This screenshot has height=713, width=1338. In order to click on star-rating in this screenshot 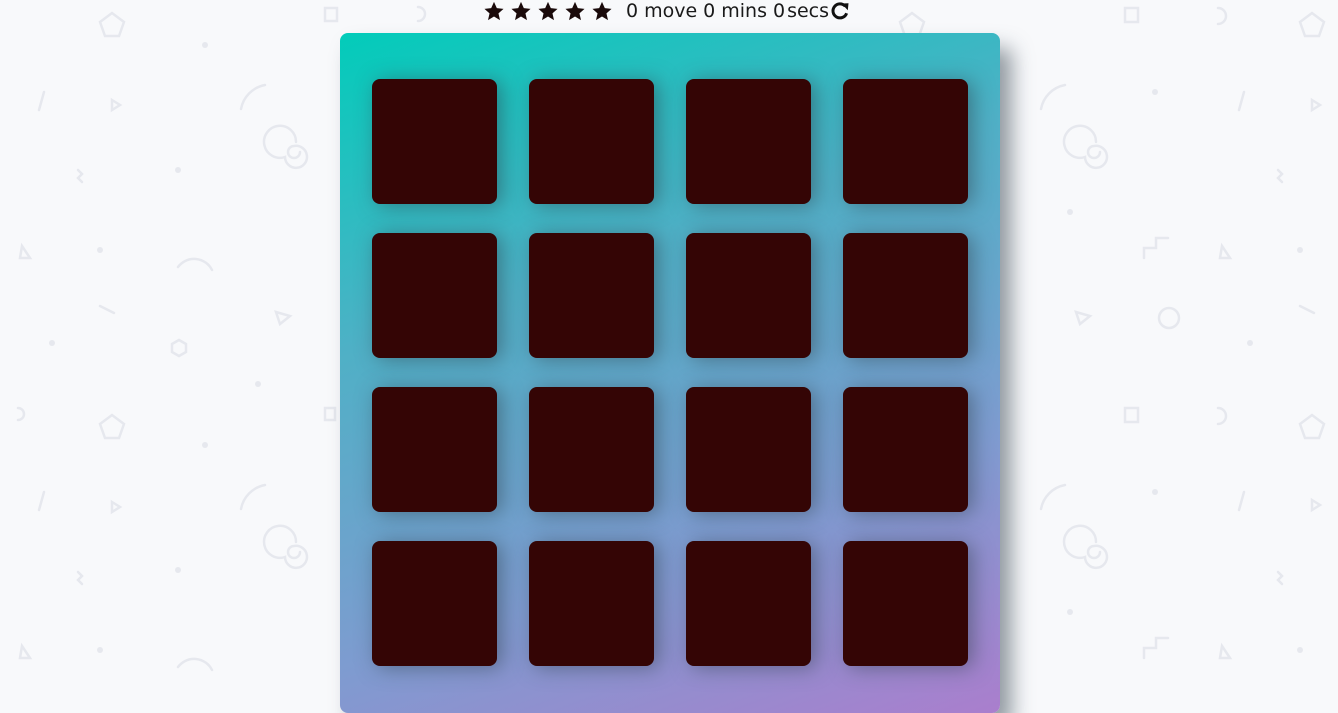, I will do `click(548, 11)`.